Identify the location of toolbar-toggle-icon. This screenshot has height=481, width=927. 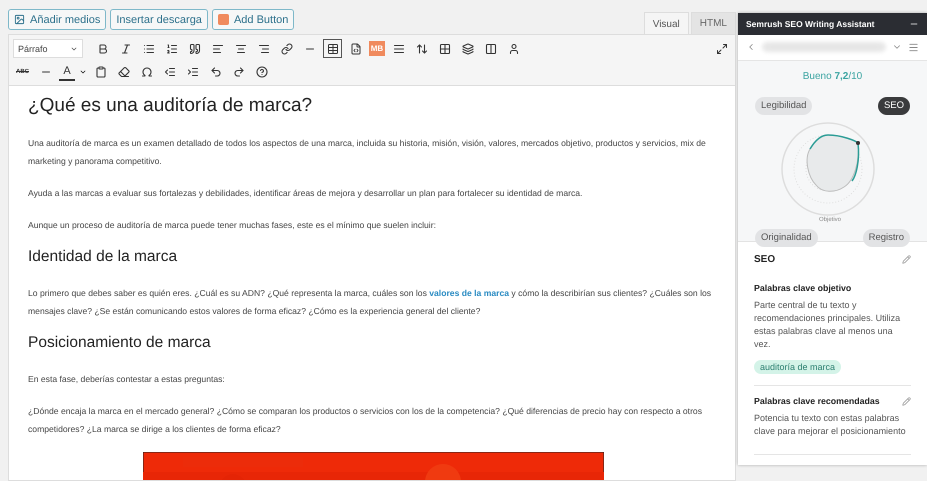
(332, 48).